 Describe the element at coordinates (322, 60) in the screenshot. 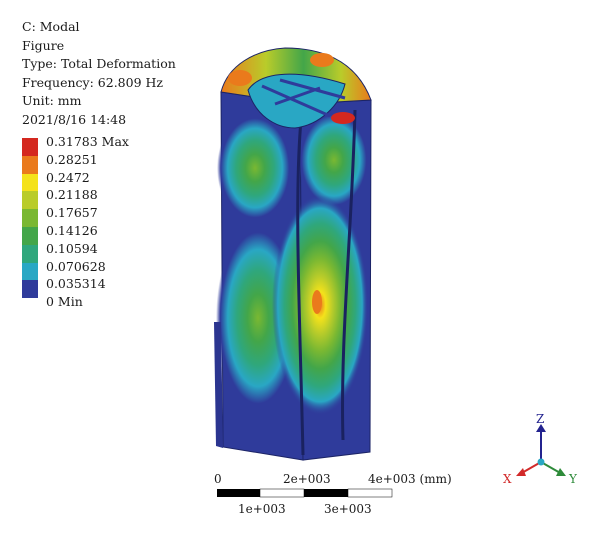

I see `top-hotspot-right` at that location.